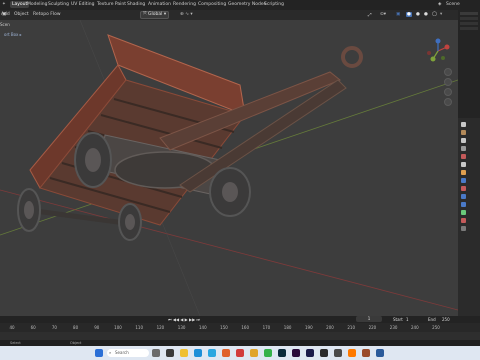 The height and width of the screenshot is (360, 480). What do you see at coordinates (212, 4) in the screenshot?
I see `tab-compositing: Compositing` at bounding box center [212, 4].